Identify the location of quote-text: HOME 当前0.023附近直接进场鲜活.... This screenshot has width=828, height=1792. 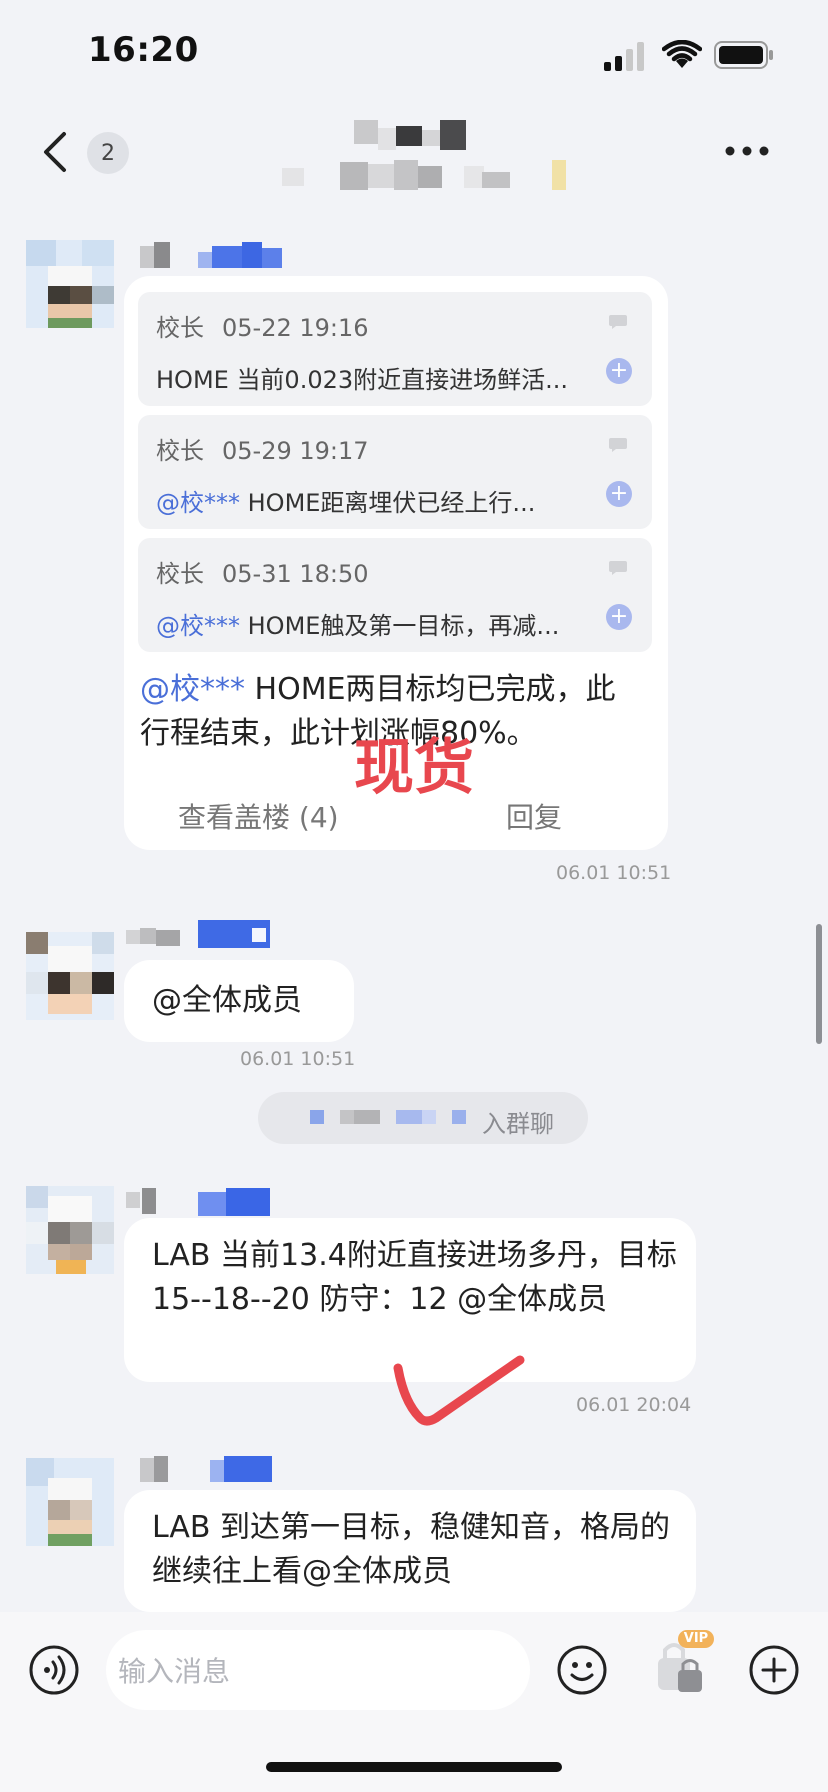
(362, 380).